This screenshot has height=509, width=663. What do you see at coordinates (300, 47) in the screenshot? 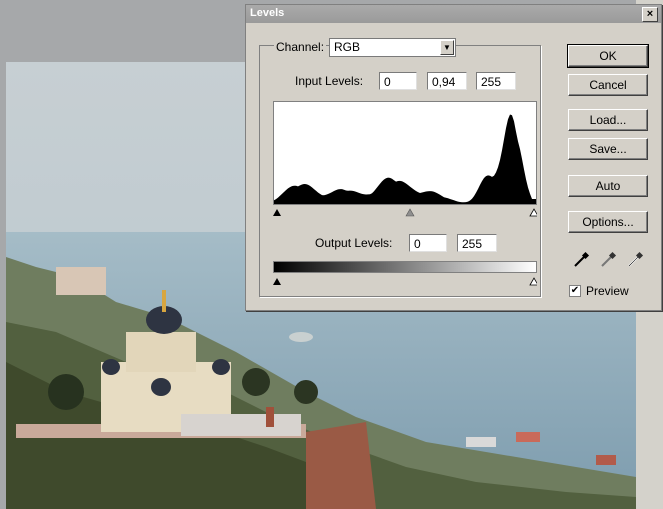
I see `channel-label: Channel:` at bounding box center [300, 47].